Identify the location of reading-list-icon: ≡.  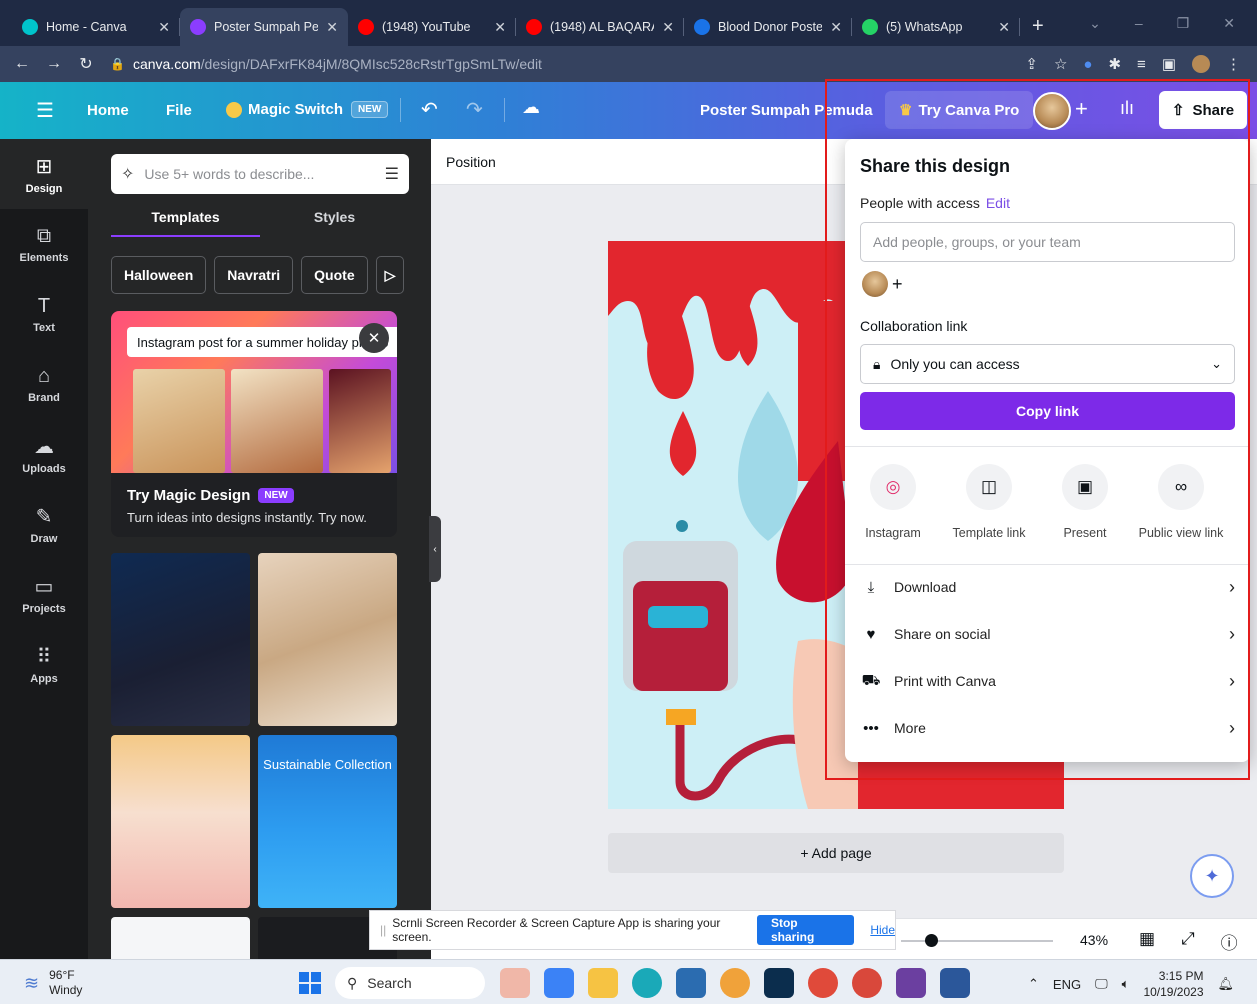
(1141, 64).